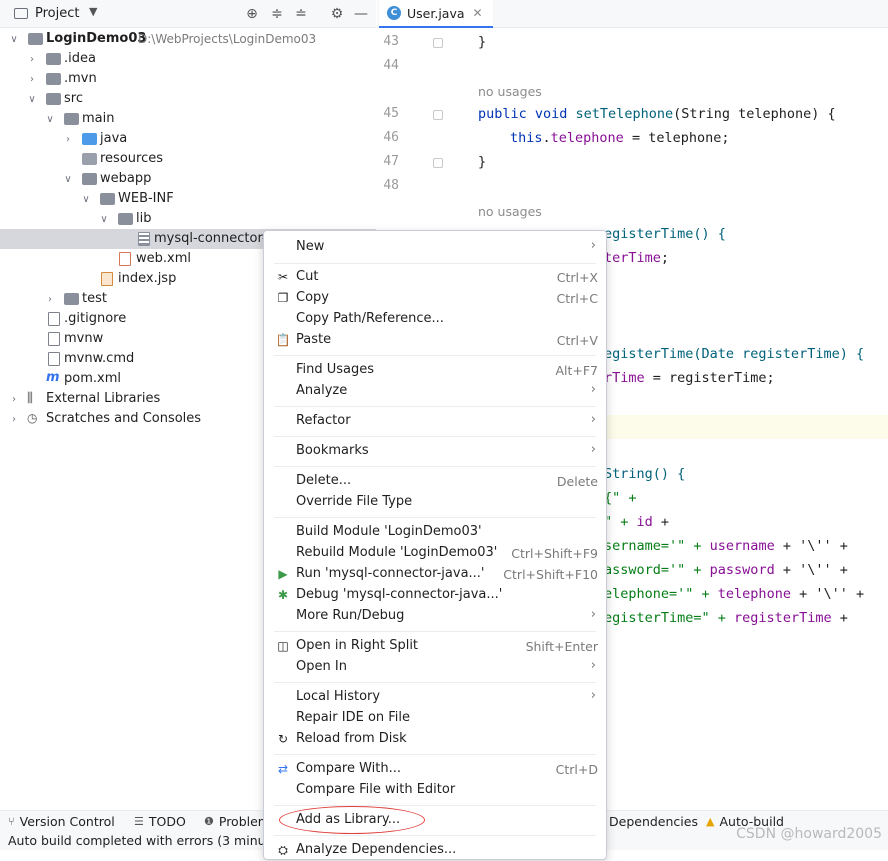 Image resolution: width=888 pixels, height=861 pixels. What do you see at coordinates (632, 14) in the screenshot?
I see `editor-tabs: C User.java ✕` at bounding box center [632, 14].